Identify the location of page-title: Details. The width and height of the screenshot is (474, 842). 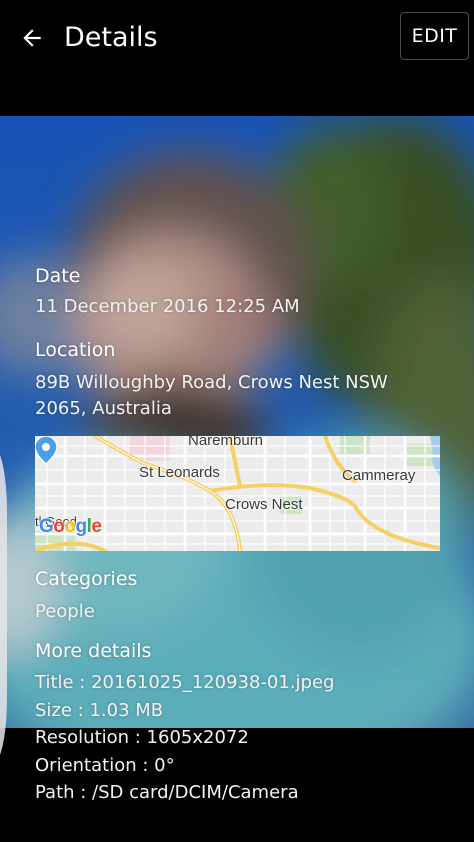
(111, 37).